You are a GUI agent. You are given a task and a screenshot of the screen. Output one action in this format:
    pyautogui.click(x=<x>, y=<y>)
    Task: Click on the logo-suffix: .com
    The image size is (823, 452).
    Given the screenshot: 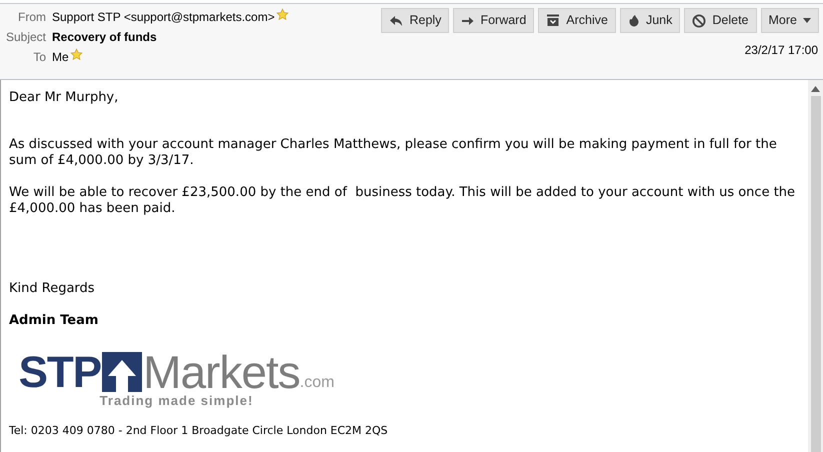 What is the action you would take?
    pyautogui.click(x=317, y=383)
    